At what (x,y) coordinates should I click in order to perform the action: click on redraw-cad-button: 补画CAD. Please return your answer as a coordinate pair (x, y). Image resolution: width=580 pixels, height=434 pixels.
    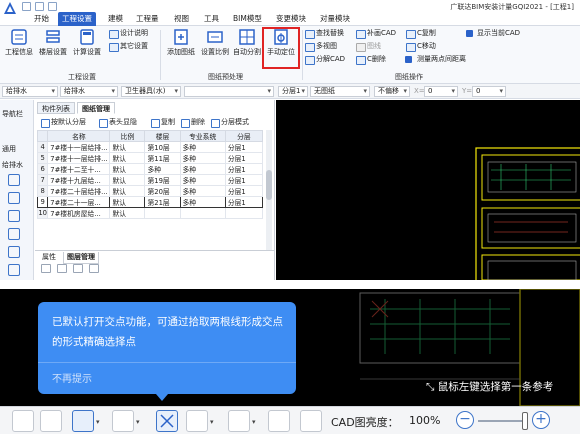
    Looking at the image, I should click on (375, 33).